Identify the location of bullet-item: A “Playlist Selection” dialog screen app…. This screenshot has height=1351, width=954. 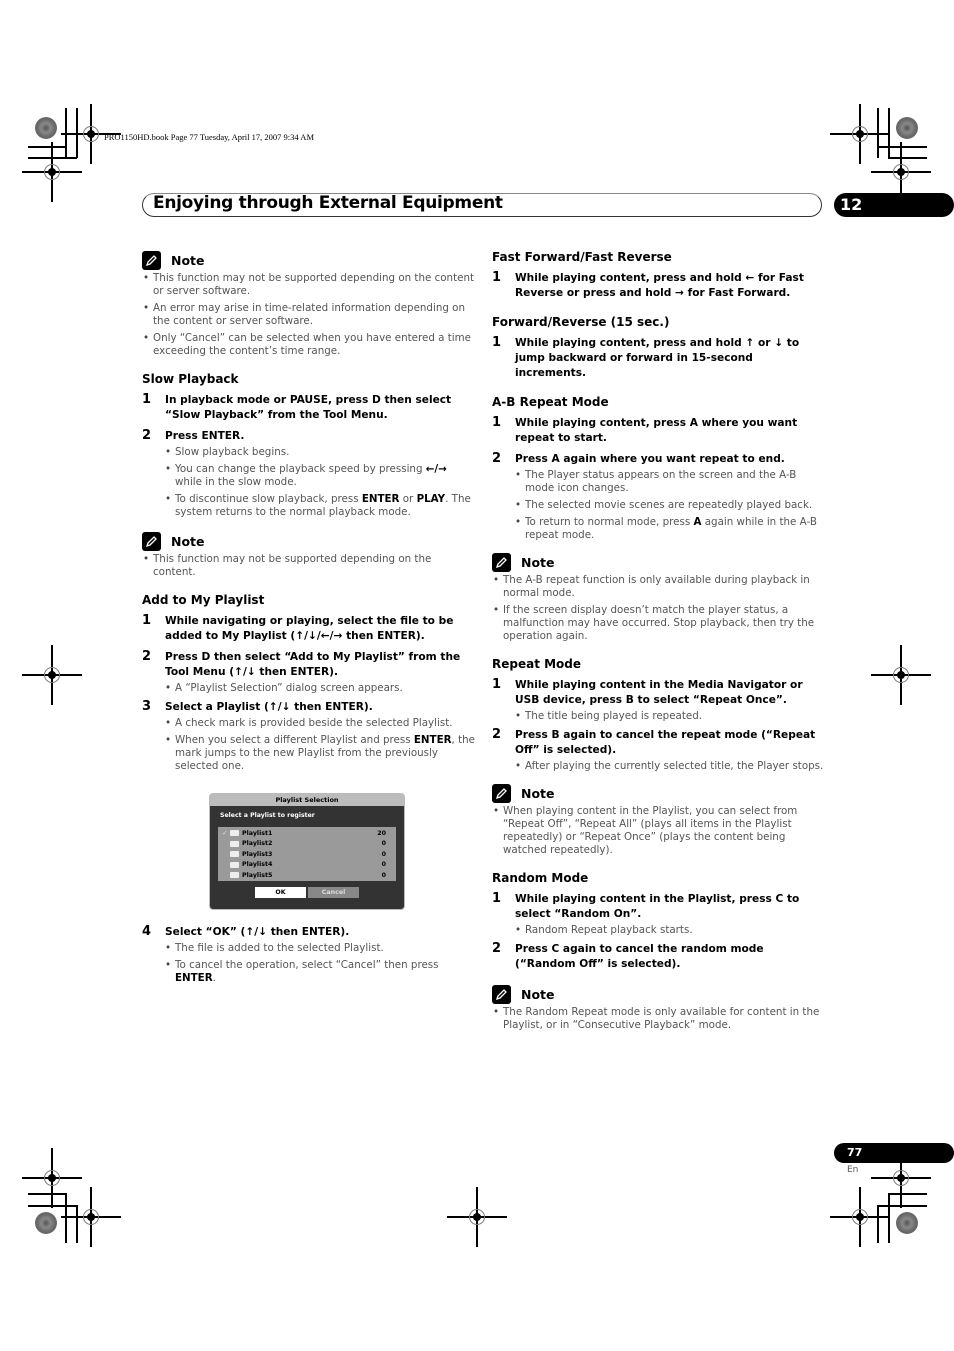
(320, 688).